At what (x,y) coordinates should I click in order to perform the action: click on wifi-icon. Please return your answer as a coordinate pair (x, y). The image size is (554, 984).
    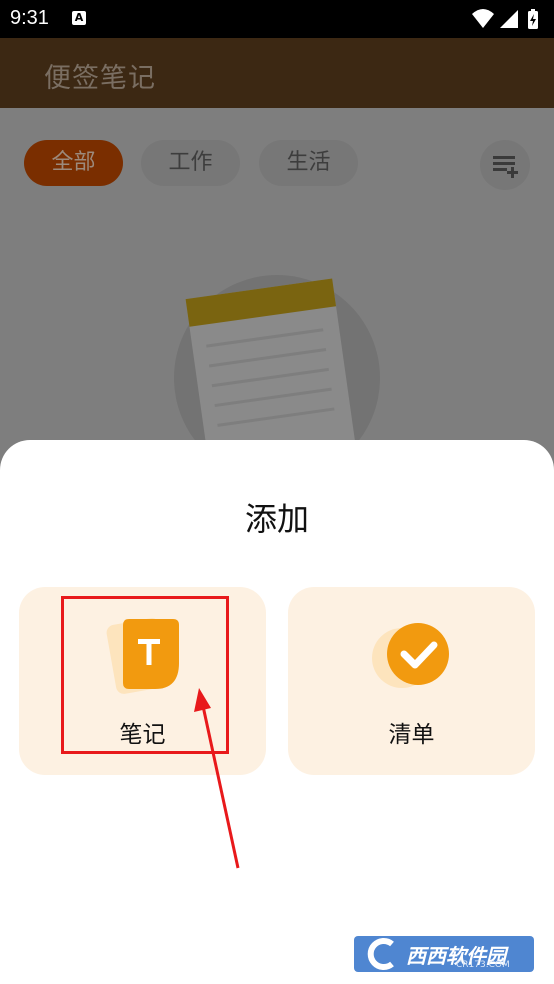
    Looking at the image, I should click on (483, 18).